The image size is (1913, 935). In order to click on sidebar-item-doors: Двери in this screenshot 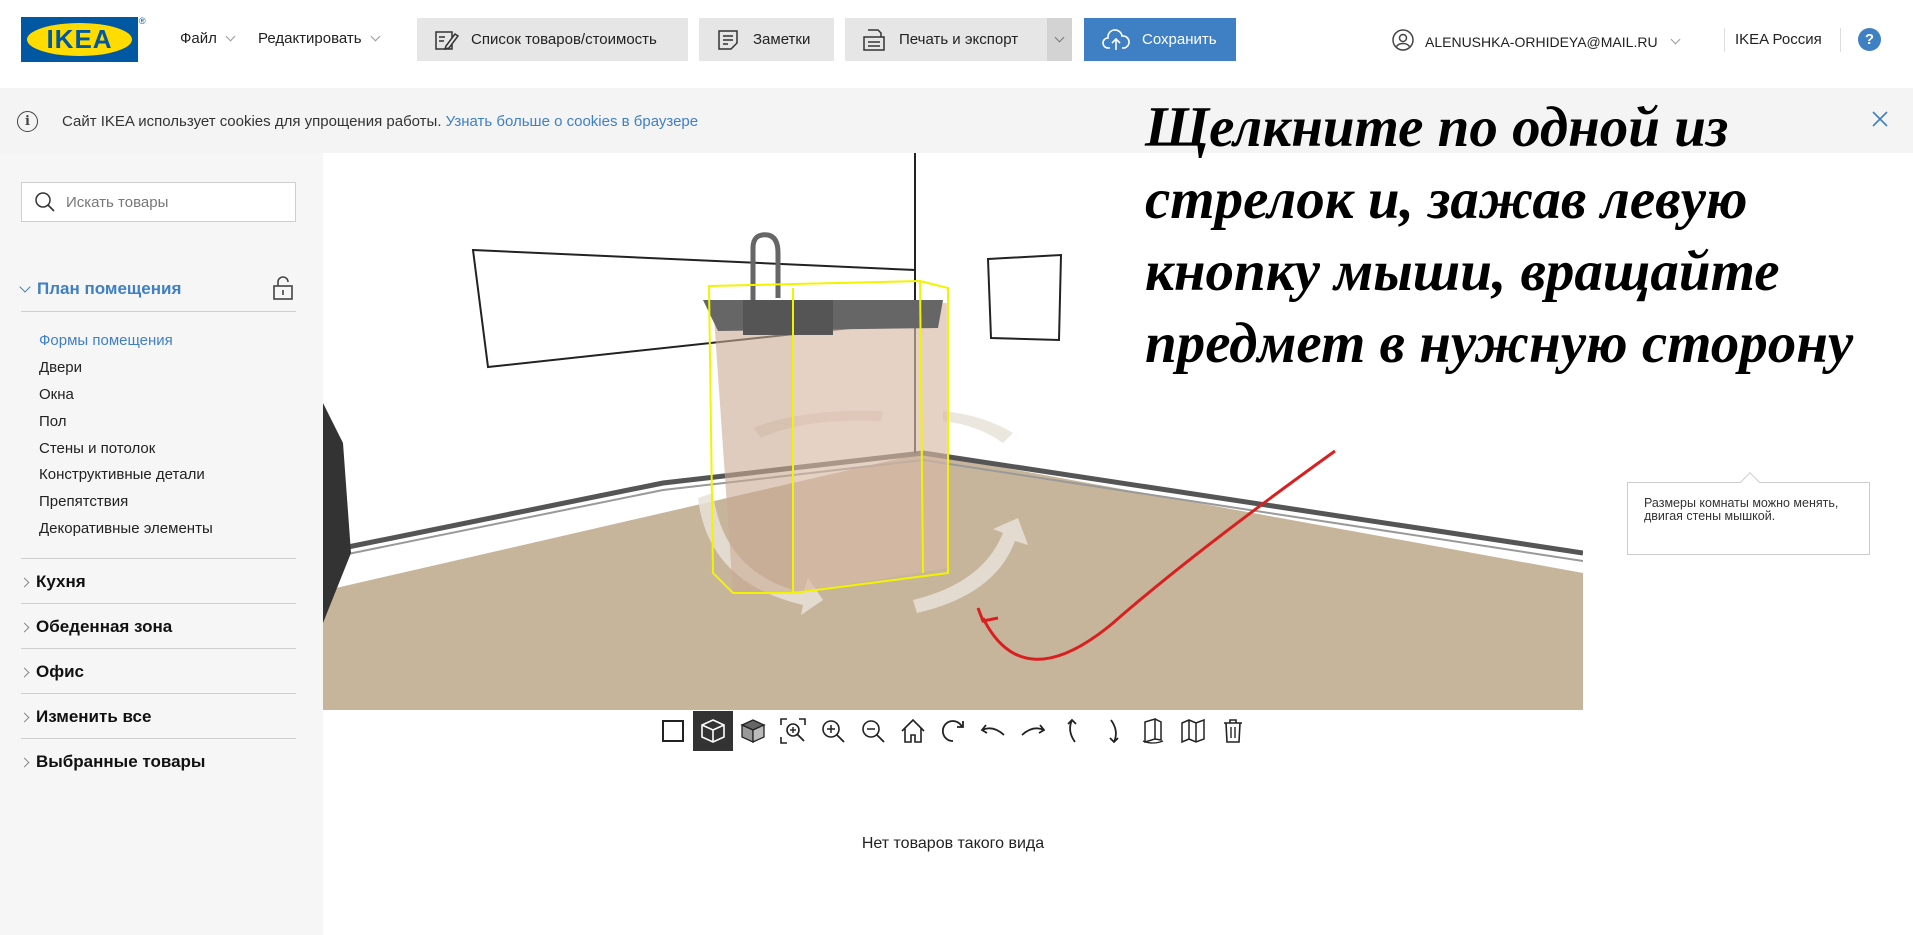, I will do `click(60, 367)`.